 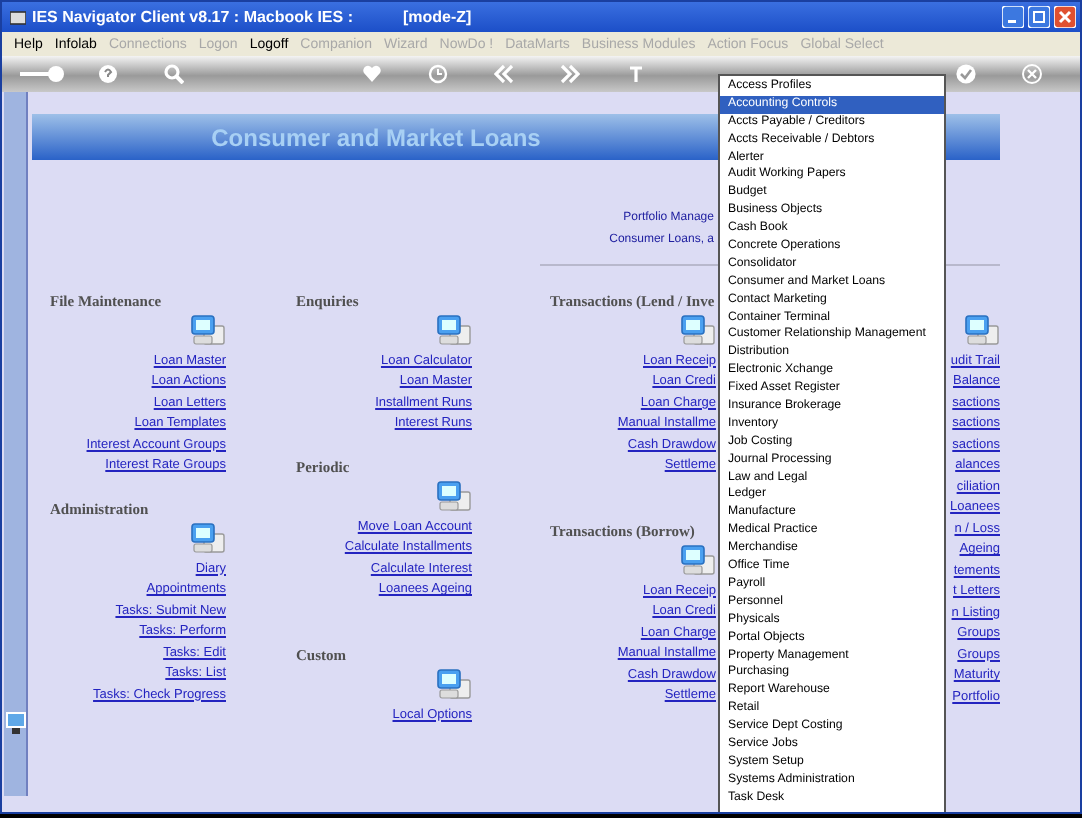 What do you see at coordinates (437, 74) in the screenshot?
I see `clock-icon` at bounding box center [437, 74].